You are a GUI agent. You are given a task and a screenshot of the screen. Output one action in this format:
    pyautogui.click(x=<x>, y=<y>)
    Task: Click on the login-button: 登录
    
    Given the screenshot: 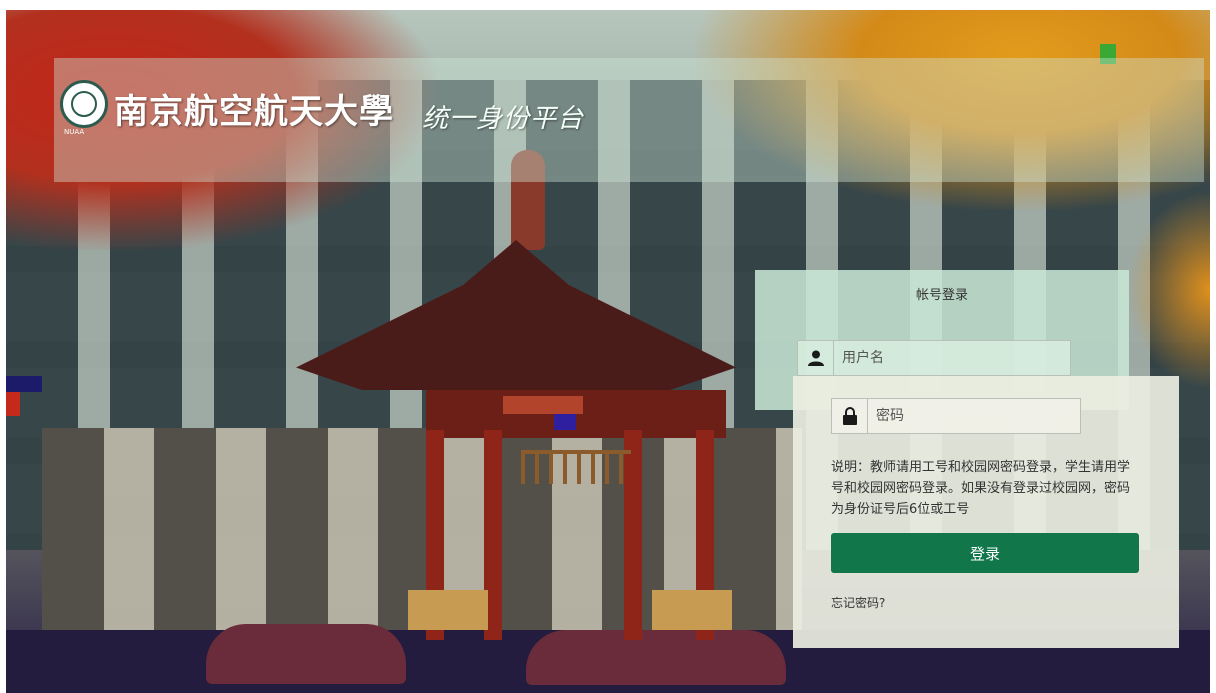 What is the action you would take?
    pyautogui.click(x=985, y=553)
    